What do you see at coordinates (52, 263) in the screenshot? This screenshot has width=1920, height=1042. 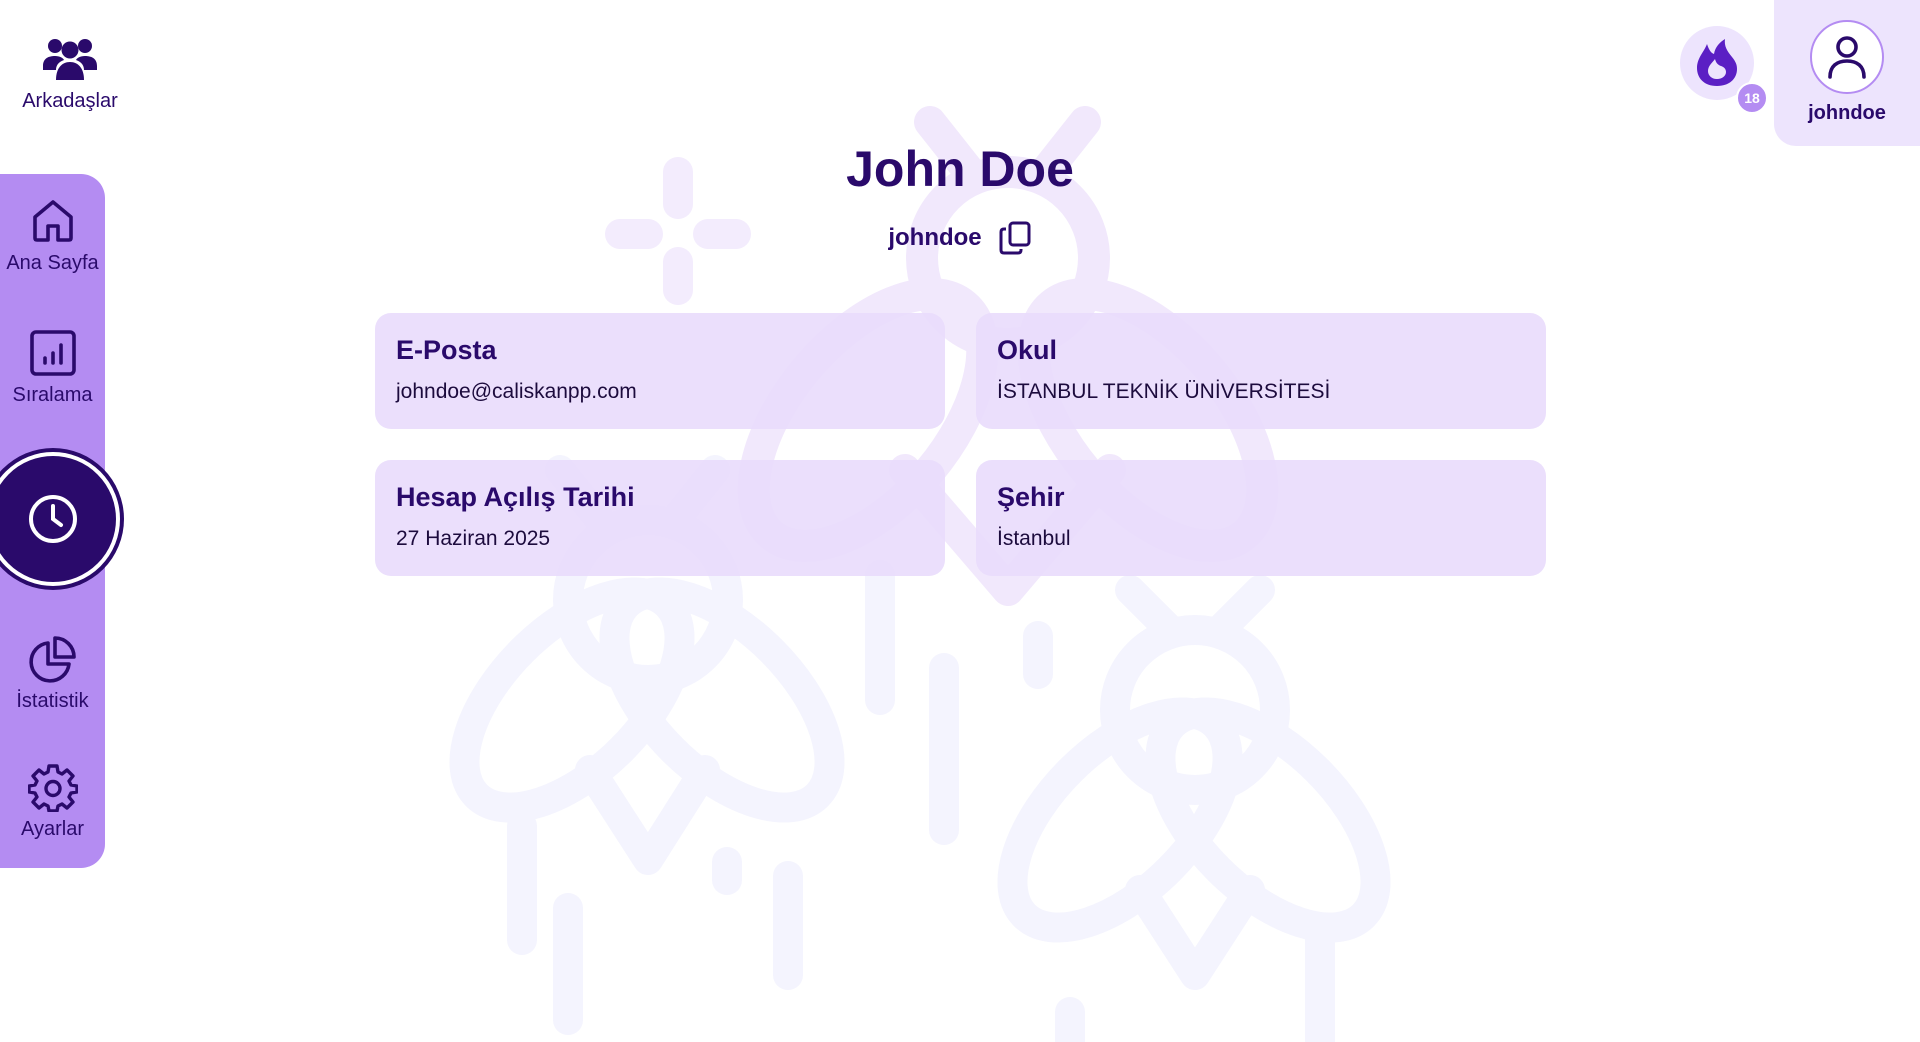 I see `sidebar-item-label: Ana Sayfa` at bounding box center [52, 263].